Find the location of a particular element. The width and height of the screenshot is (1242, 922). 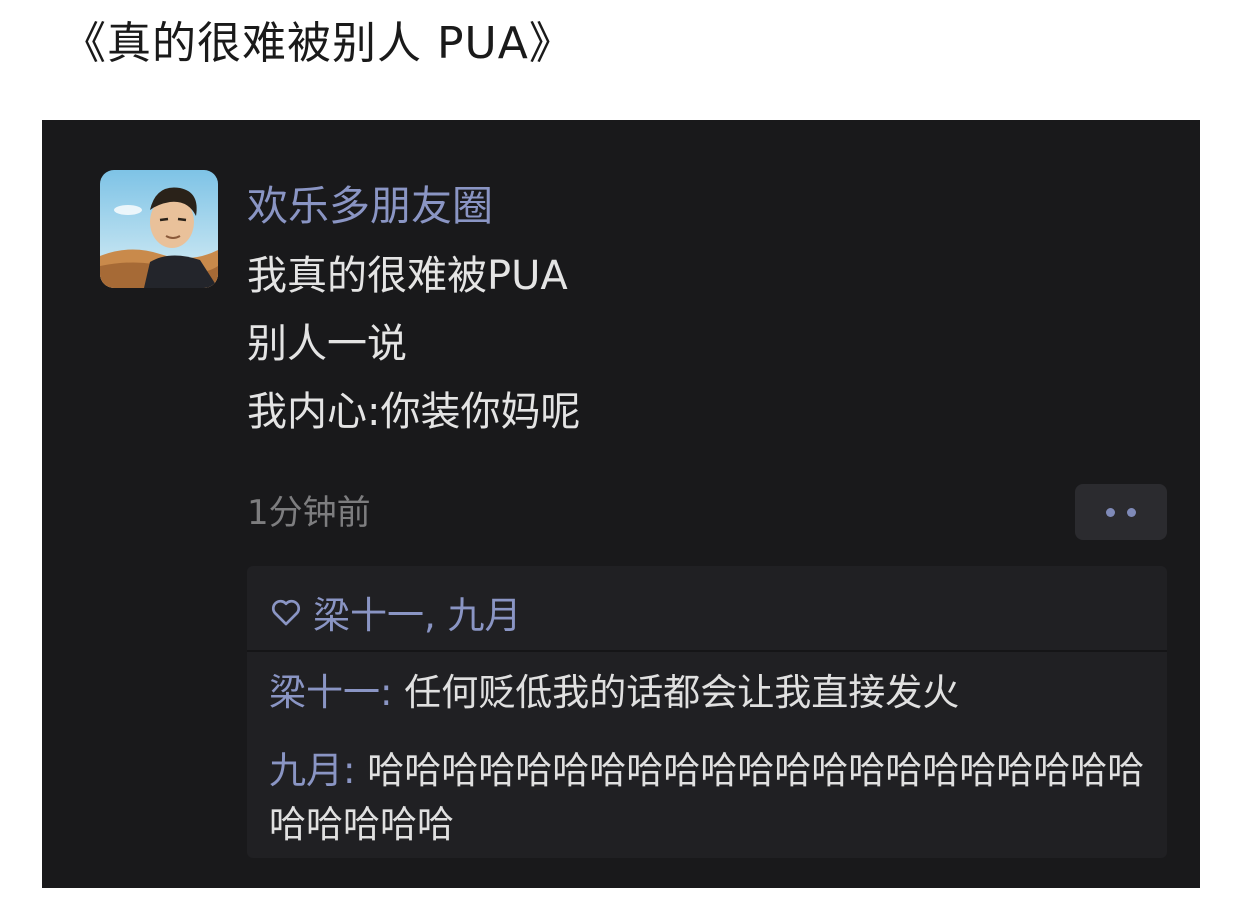

comment-item: 梁十一: 任何贬低我的话都会让我直接发火 is located at coordinates (709, 693).